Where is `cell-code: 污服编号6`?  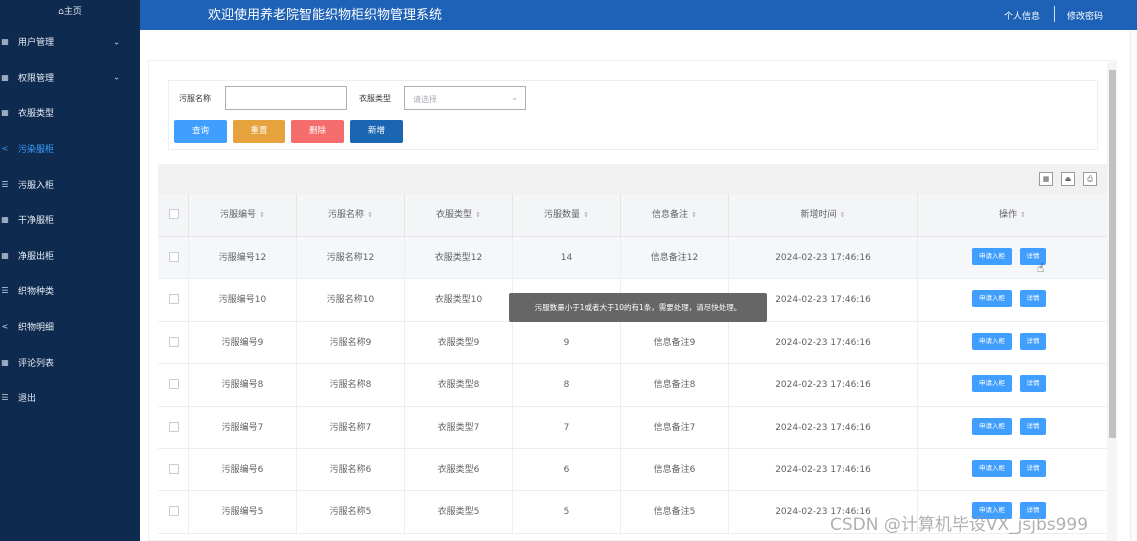 cell-code: 污服编号6 is located at coordinates (243, 470).